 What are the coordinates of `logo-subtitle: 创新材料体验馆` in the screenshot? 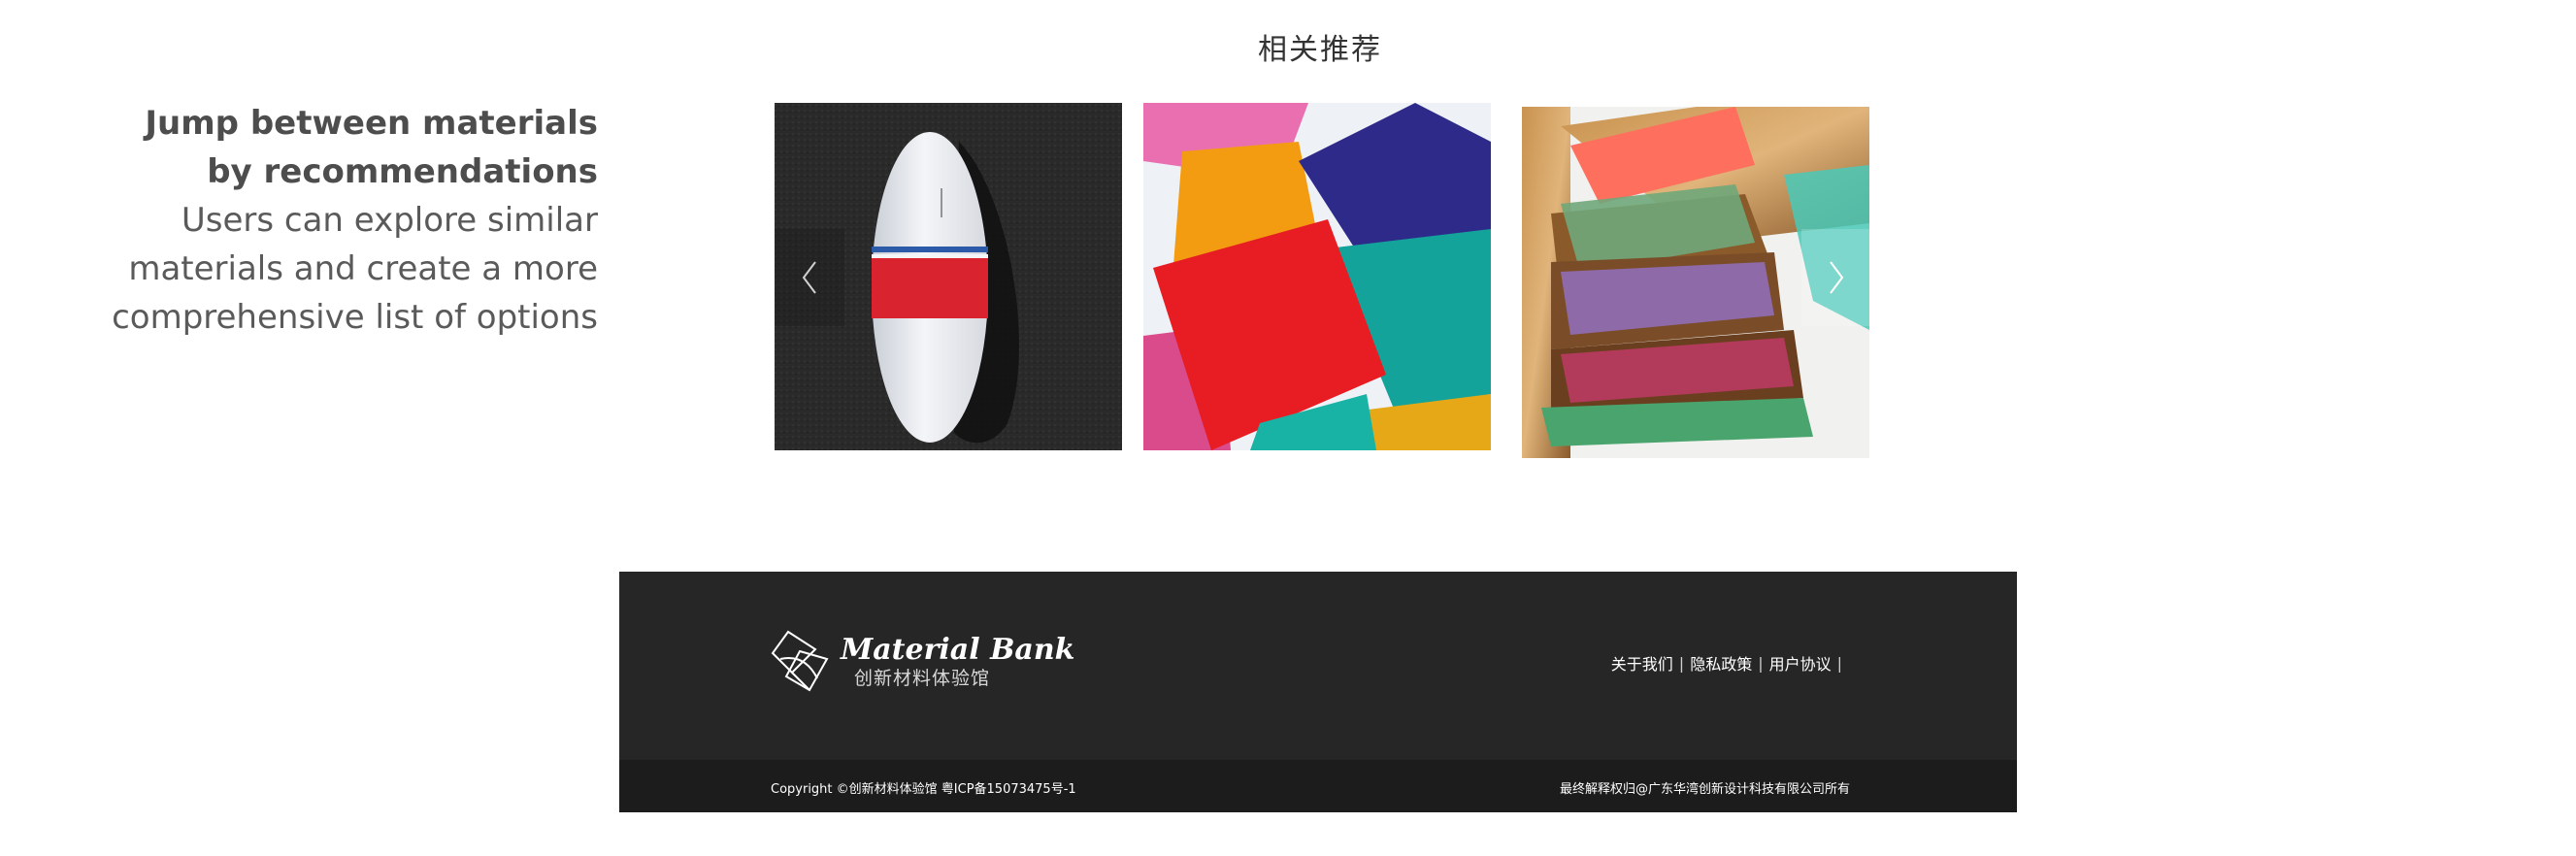 It's located at (922, 679).